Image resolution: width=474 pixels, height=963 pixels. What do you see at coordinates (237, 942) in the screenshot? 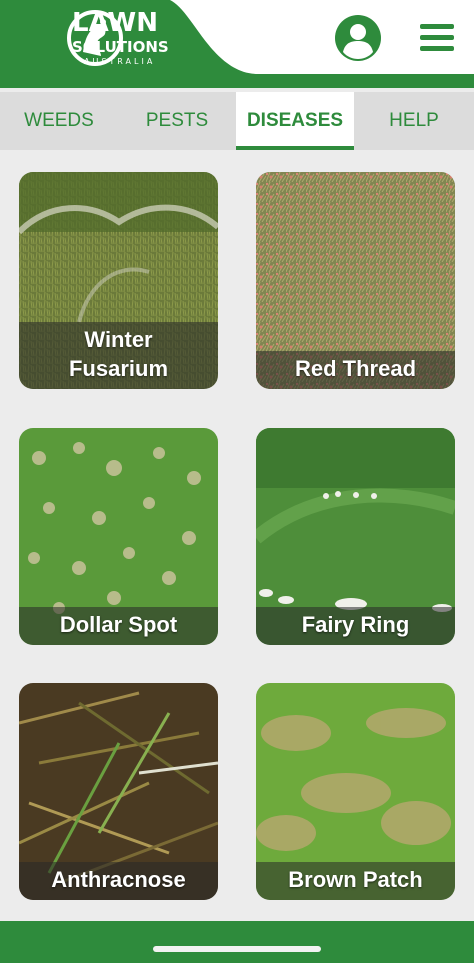
I see `bottom-bar` at bounding box center [237, 942].